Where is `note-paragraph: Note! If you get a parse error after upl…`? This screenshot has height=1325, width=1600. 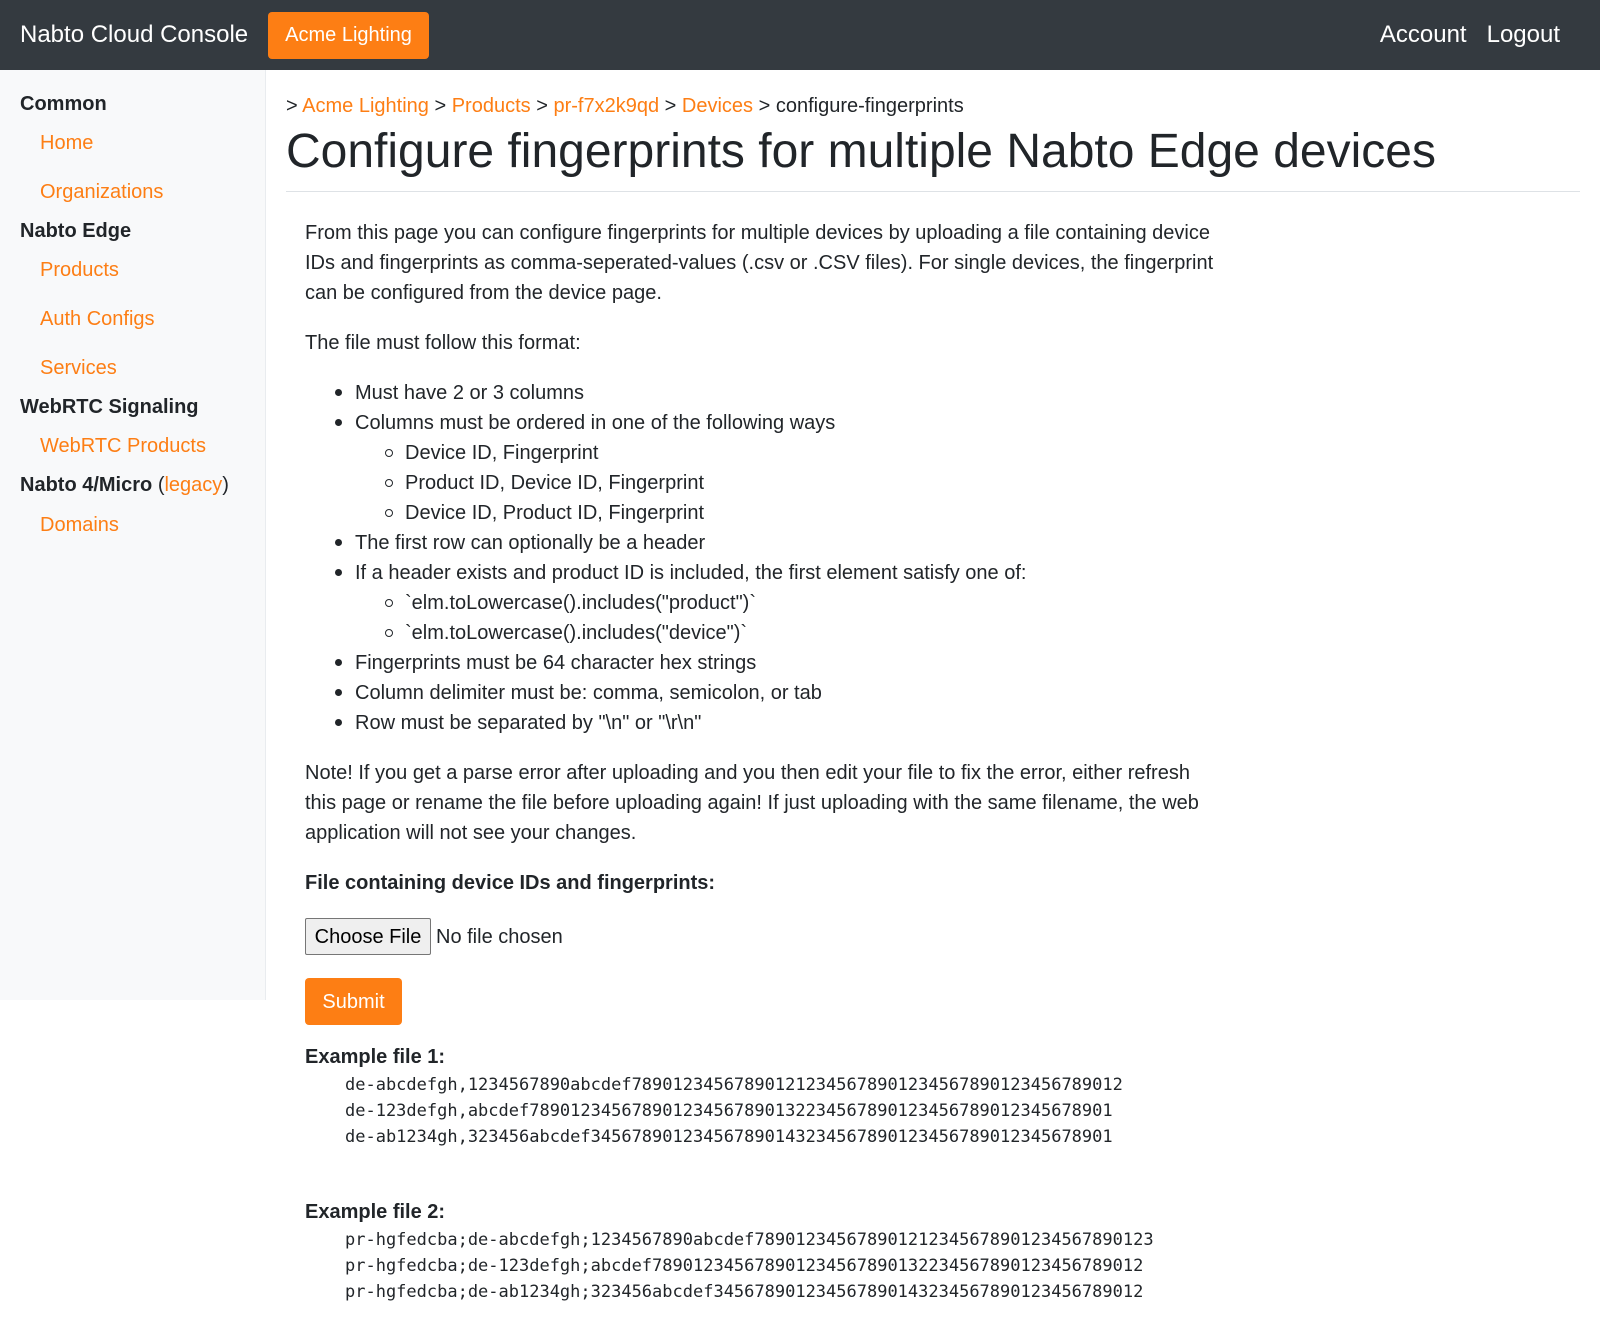
note-paragraph: Note! If you get a parse error after upl… is located at coordinates (752, 803).